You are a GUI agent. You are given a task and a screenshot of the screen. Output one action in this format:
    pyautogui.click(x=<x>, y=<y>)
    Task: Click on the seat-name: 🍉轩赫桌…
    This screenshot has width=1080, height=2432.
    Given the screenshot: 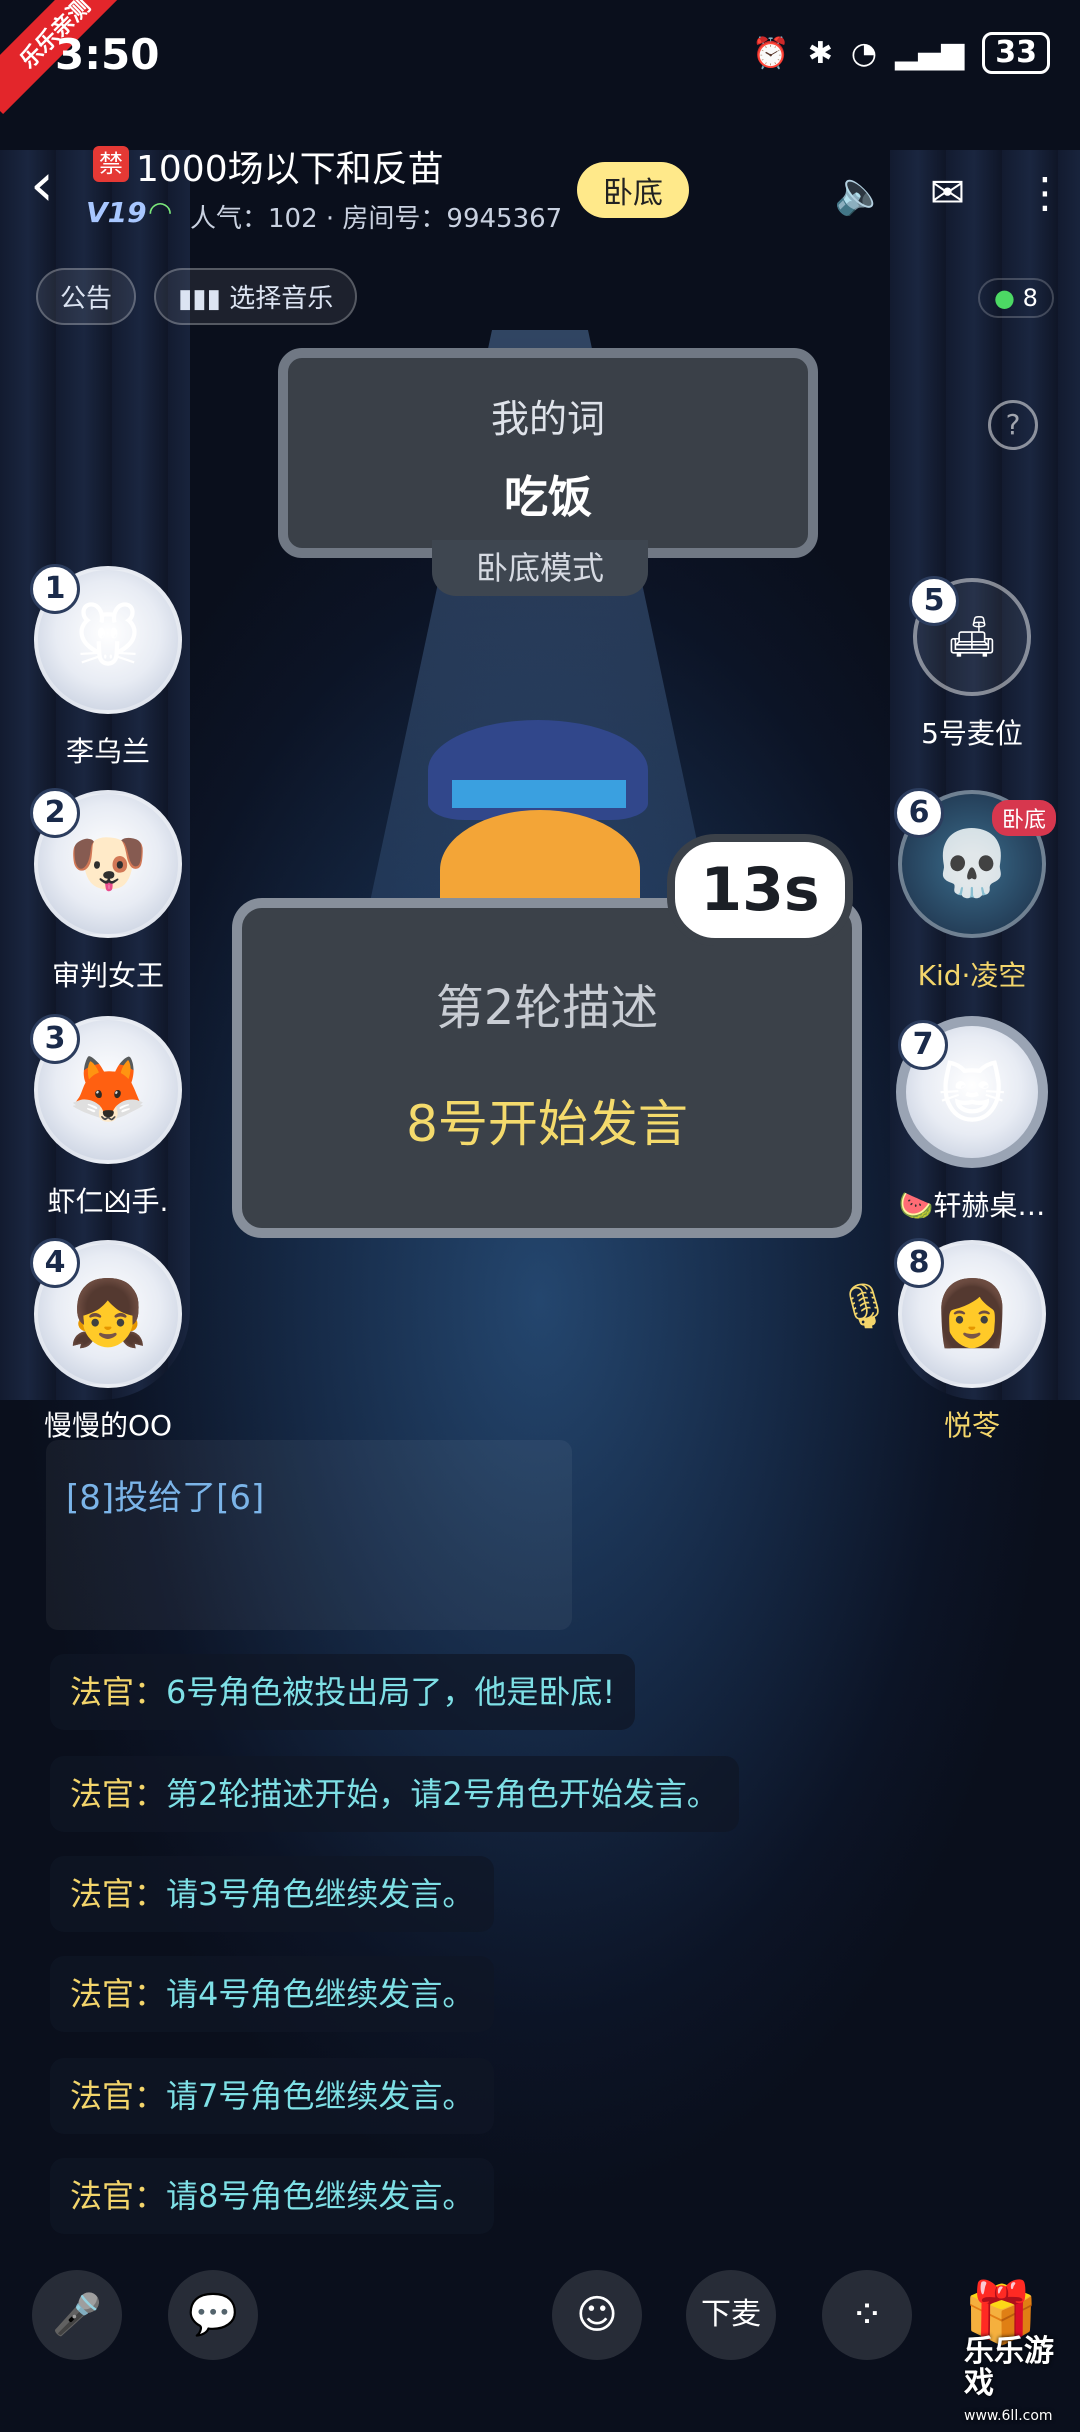 What is the action you would take?
    pyautogui.click(x=972, y=1205)
    